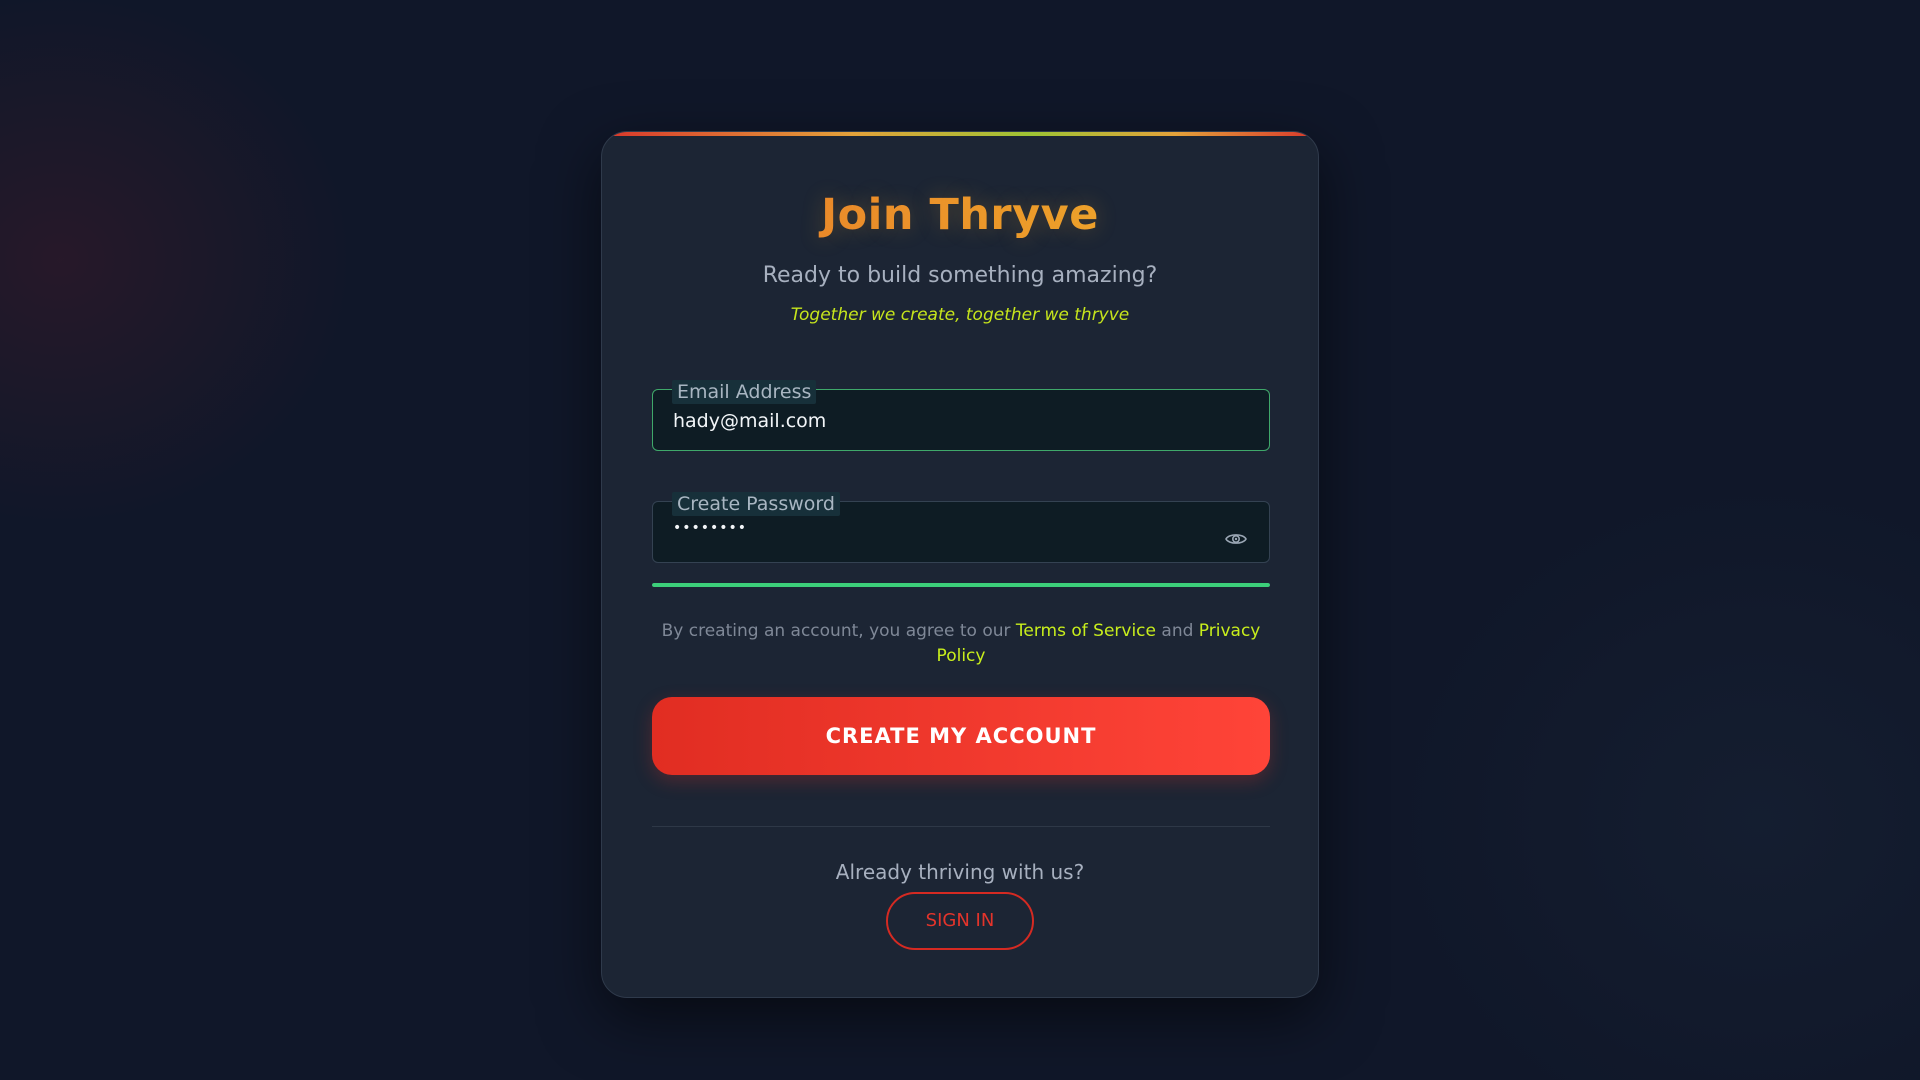 The width and height of the screenshot is (1920, 1080). What do you see at coordinates (1086, 631) in the screenshot?
I see `terms-of-service-link: Terms of Service` at bounding box center [1086, 631].